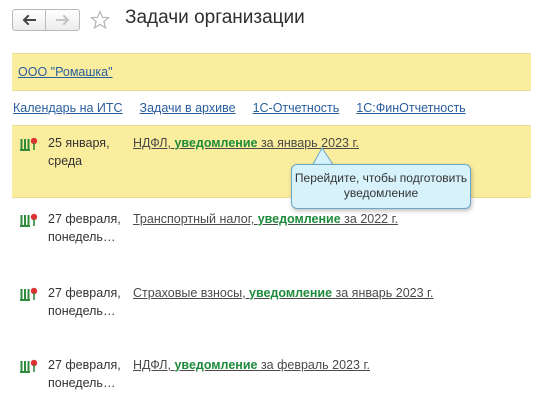 This screenshot has height=415, width=545. What do you see at coordinates (410, 108) in the screenshot?
I see `1c-finreporting-link: 1С:ФинОтчетность` at bounding box center [410, 108].